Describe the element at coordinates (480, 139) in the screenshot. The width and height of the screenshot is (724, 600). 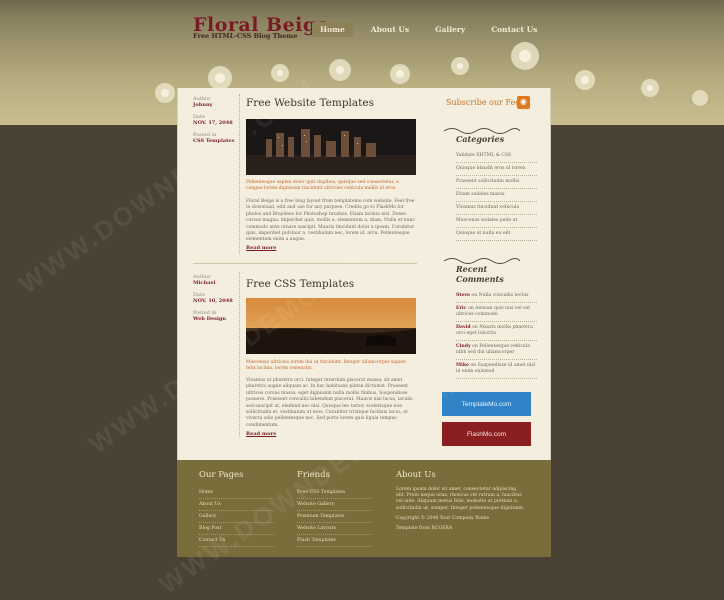
I see `categories-title: Categories` at that location.